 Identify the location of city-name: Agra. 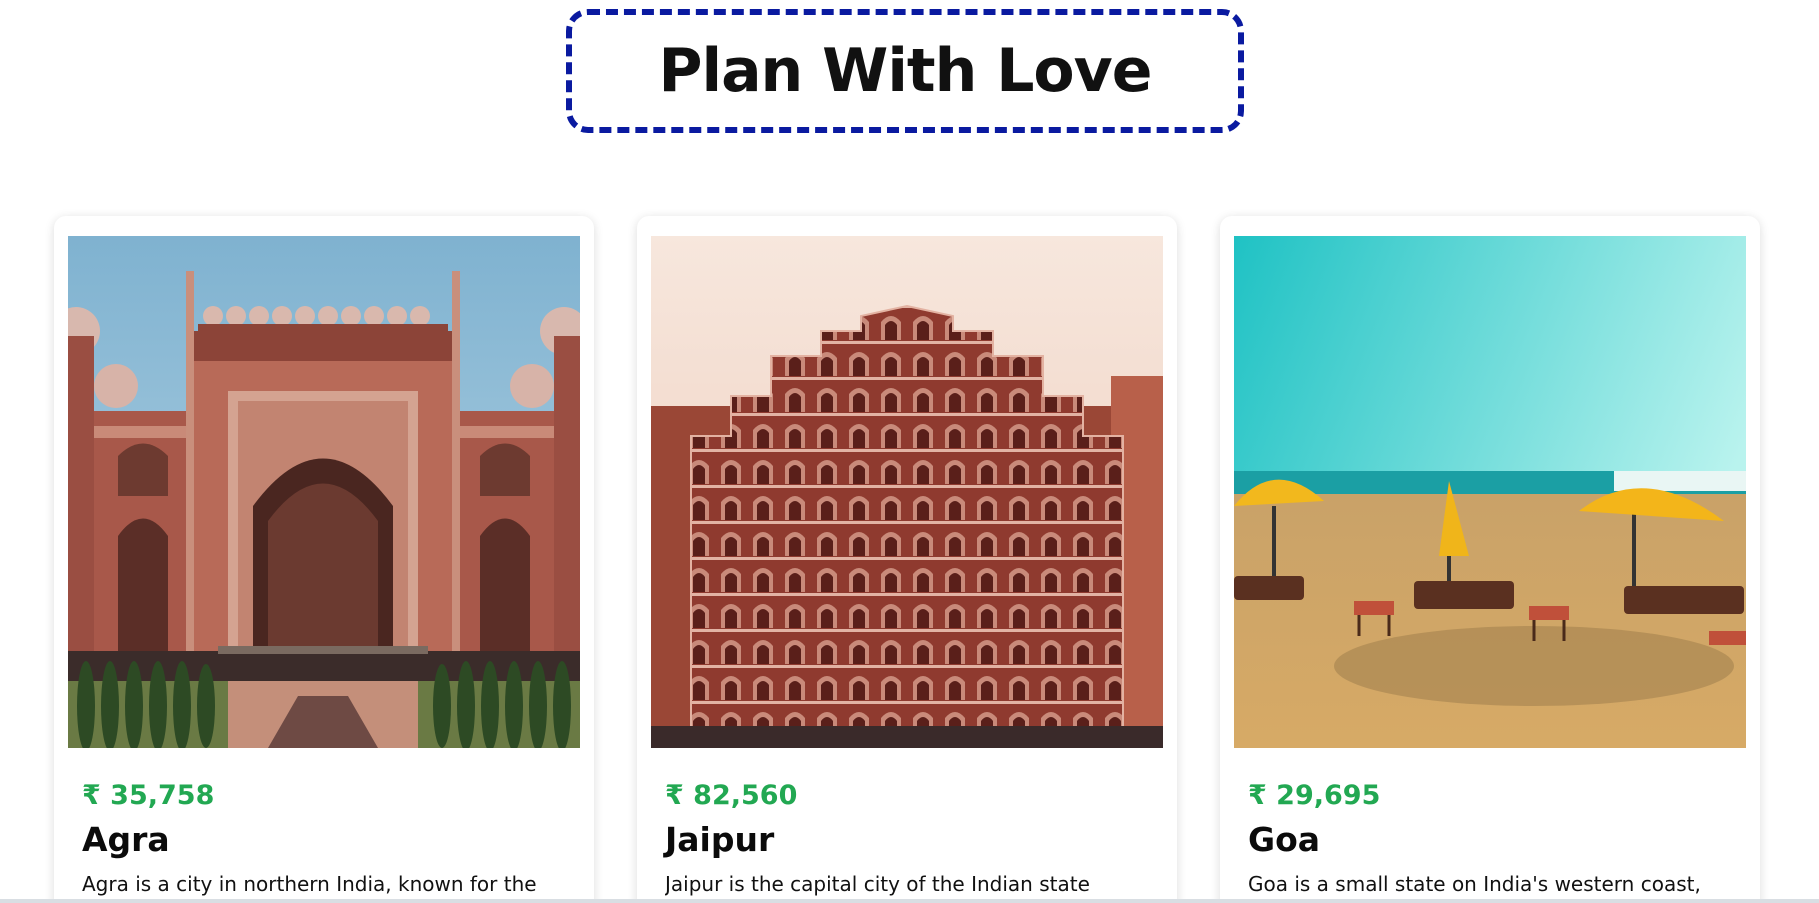
(126, 839).